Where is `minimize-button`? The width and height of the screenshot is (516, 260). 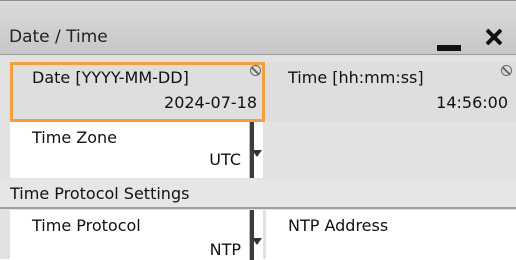 minimize-button is located at coordinates (449, 40).